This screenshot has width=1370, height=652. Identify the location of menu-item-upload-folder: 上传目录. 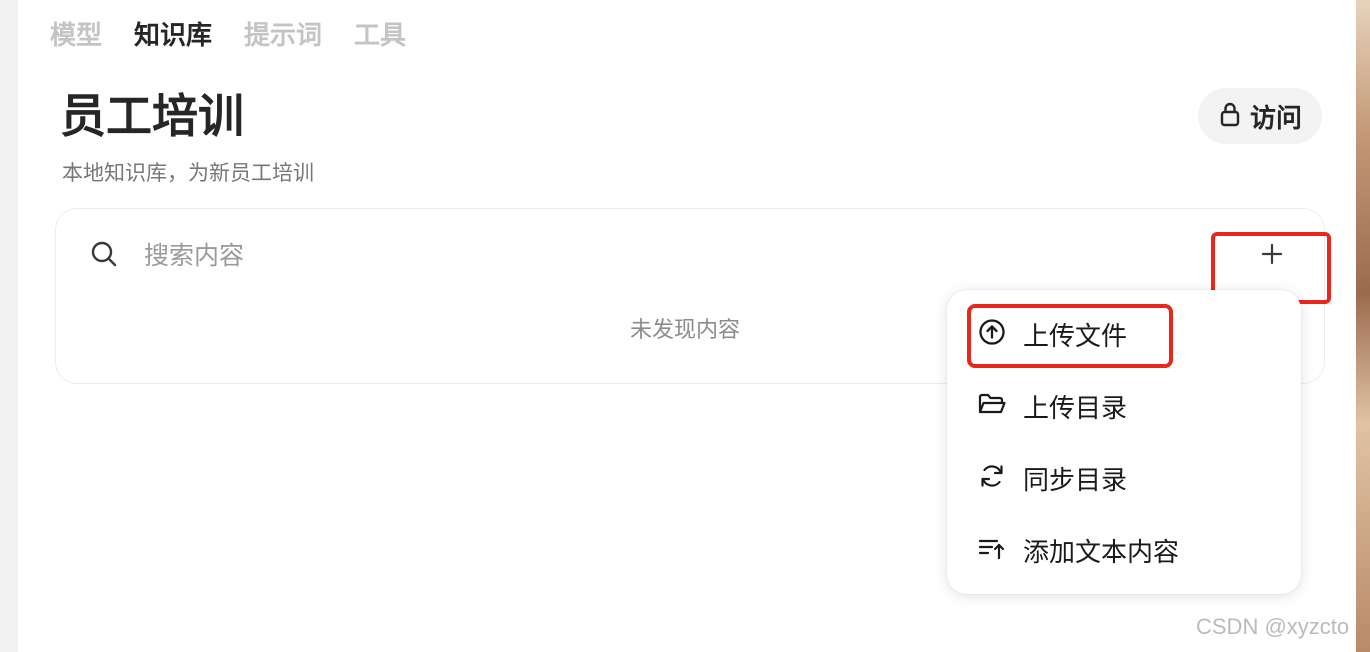
(1052, 406).